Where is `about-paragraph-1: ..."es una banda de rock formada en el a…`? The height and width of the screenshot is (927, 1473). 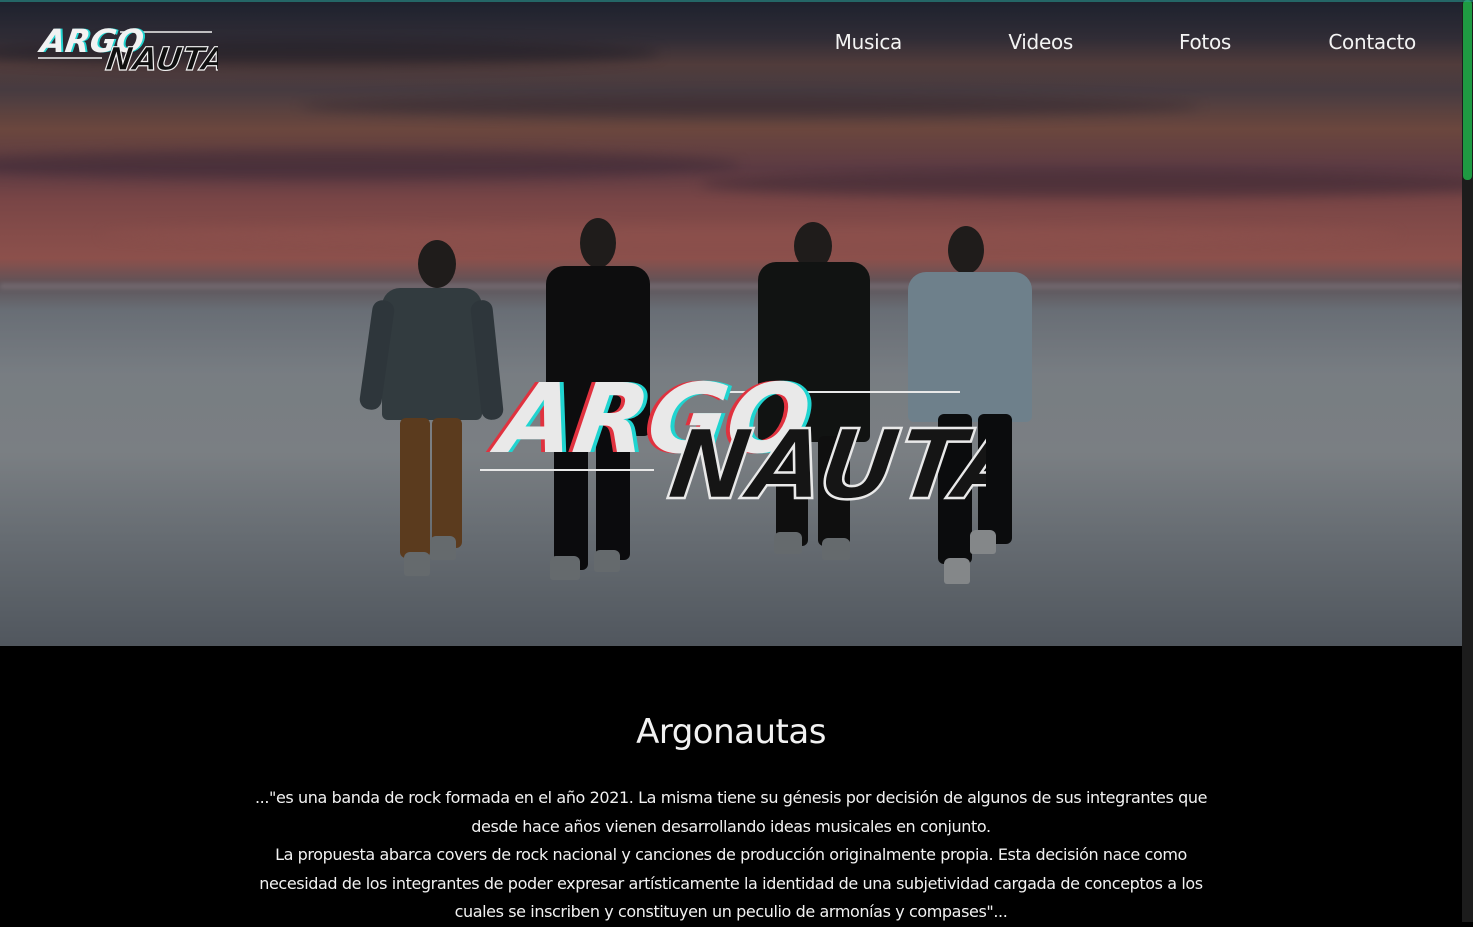 about-paragraph-1: ..."es una banda de rock formada en el a… is located at coordinates (731, 812).